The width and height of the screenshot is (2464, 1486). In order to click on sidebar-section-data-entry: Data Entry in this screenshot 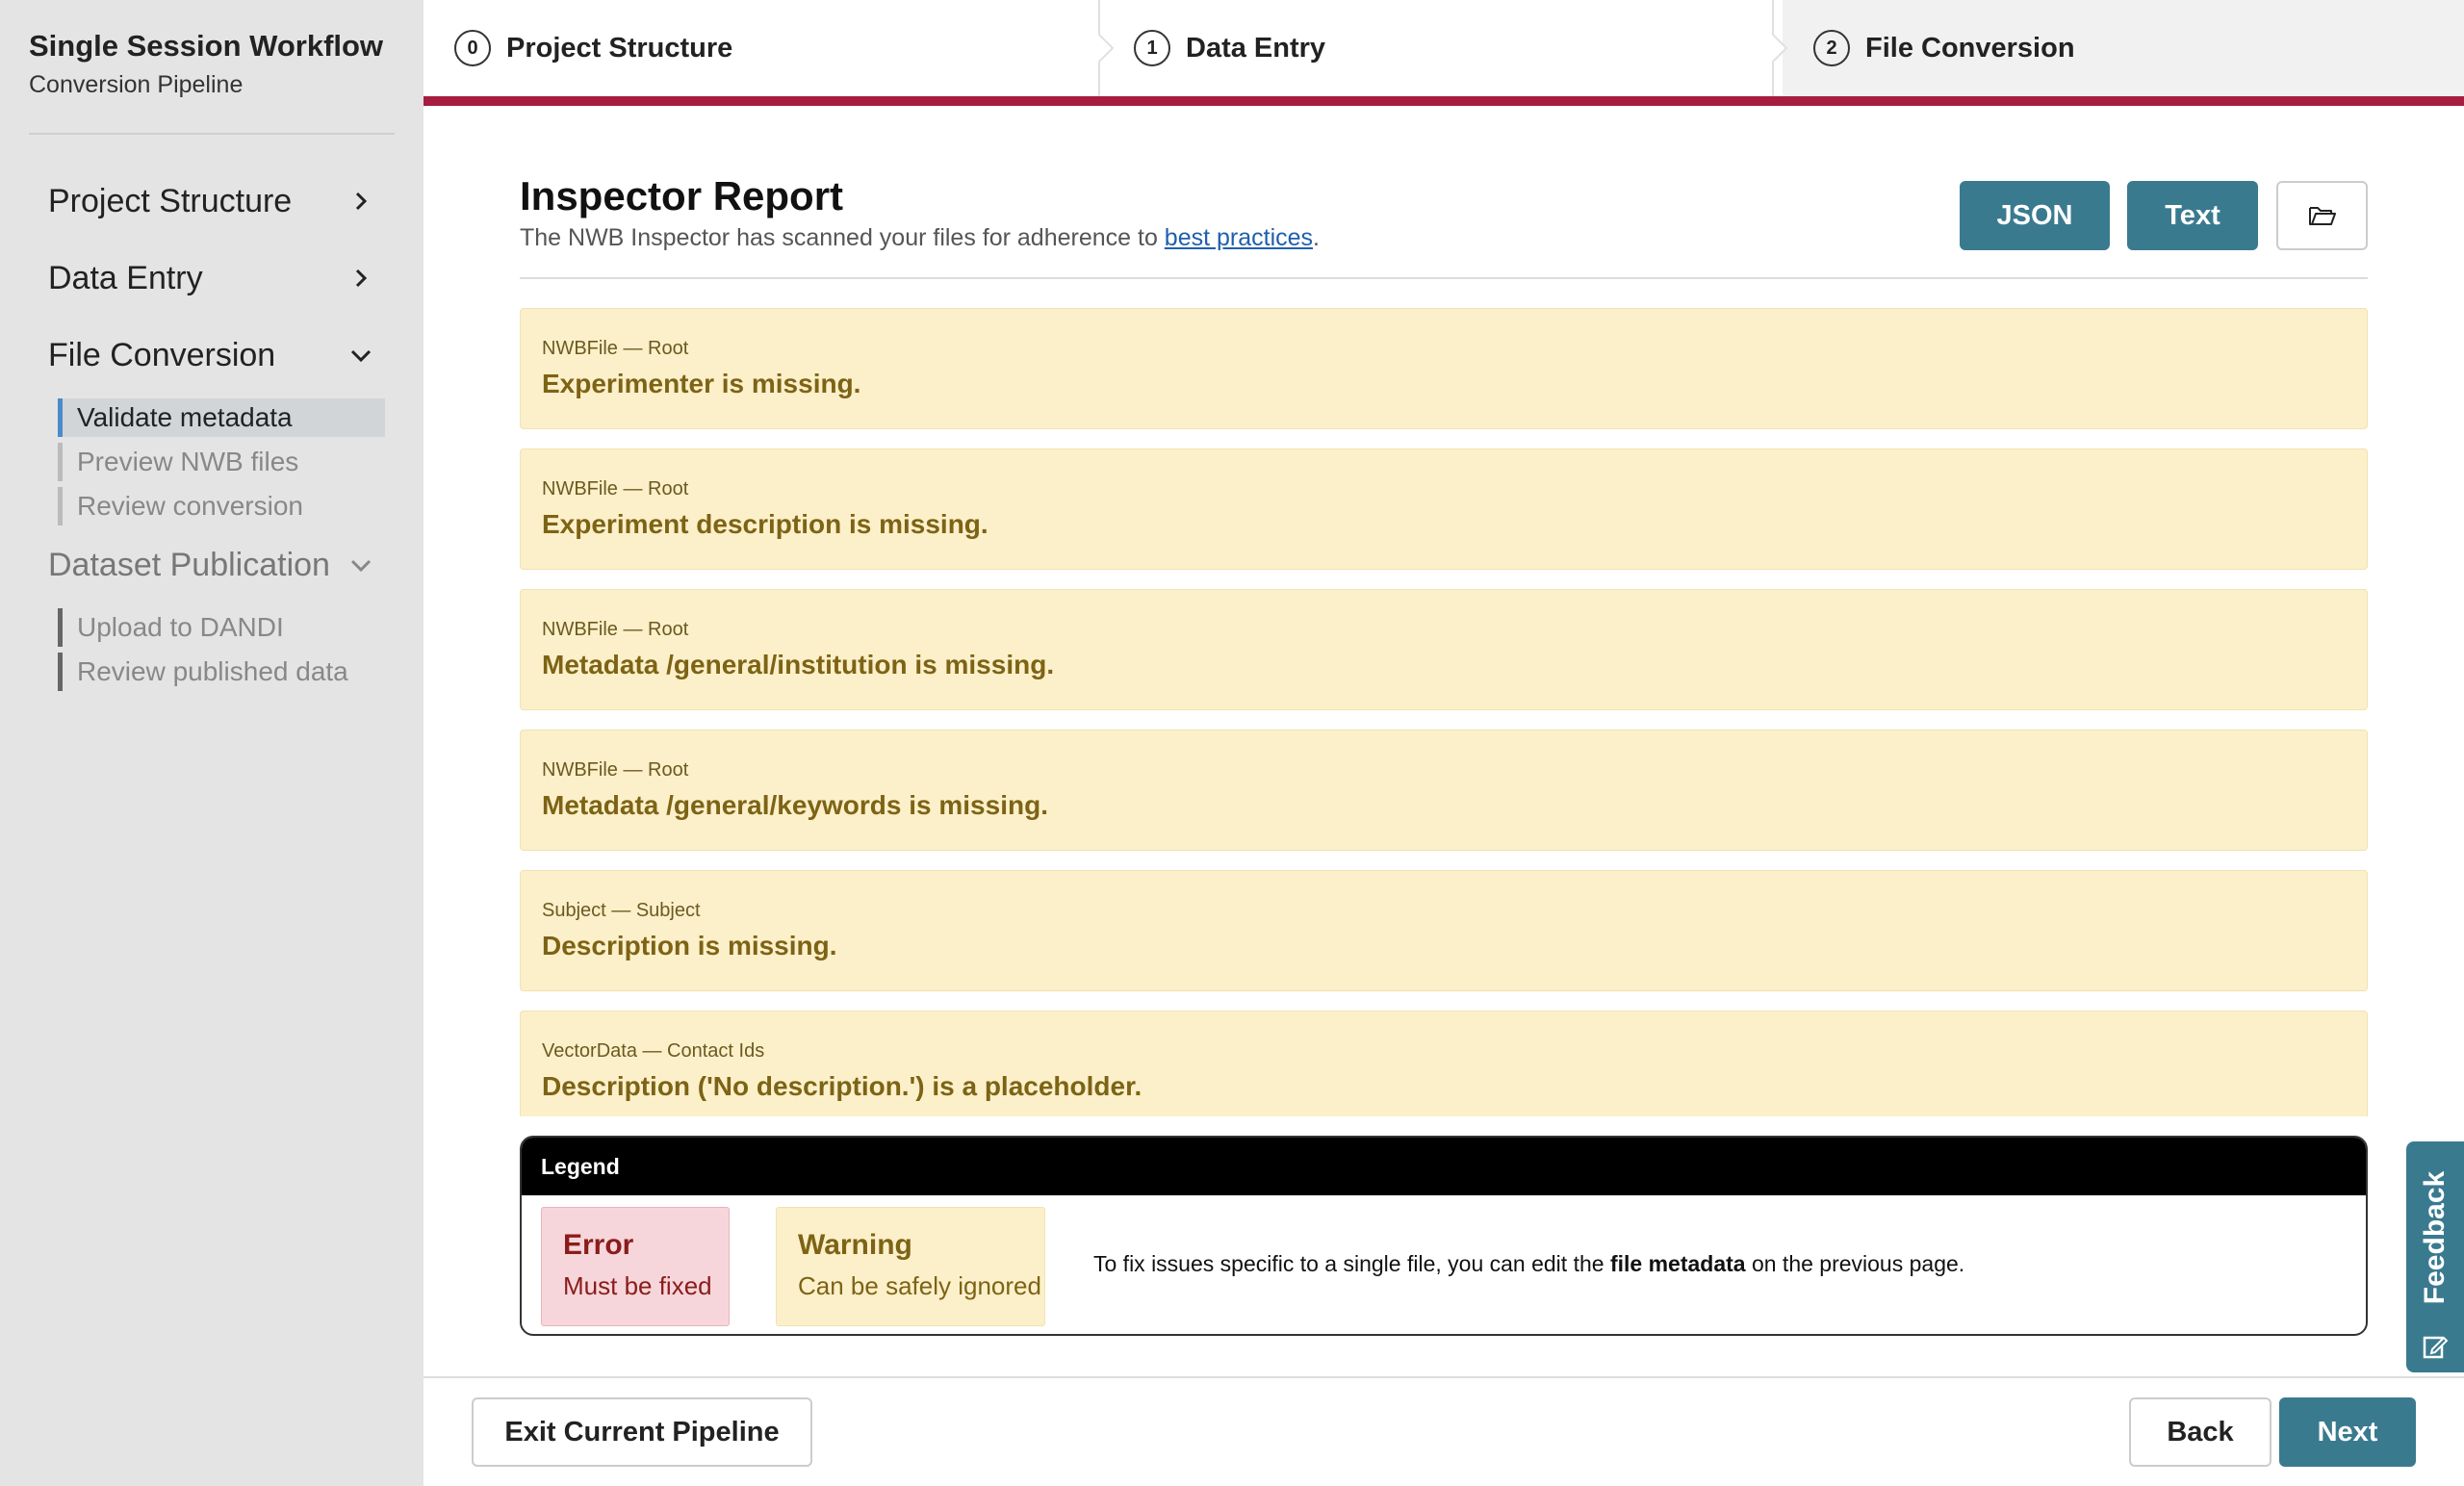, I will do `click(211, 278)`.